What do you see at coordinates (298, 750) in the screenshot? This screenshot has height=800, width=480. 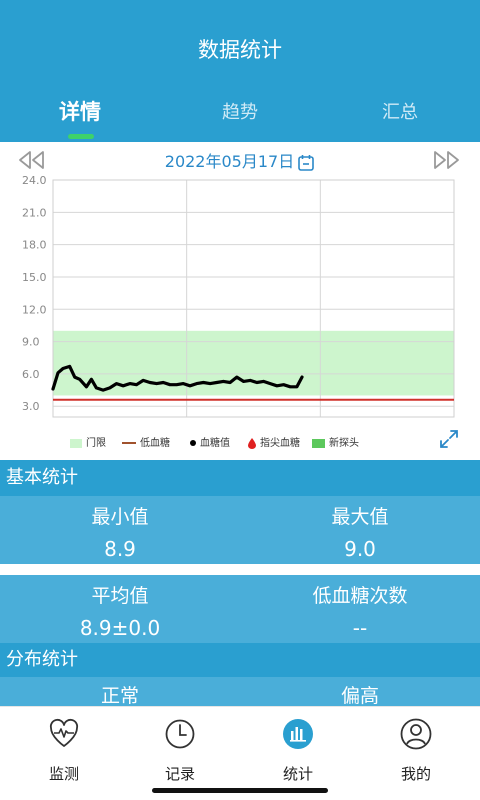 I see `nav-statistics: 统计` at bounding box center [298, 750].